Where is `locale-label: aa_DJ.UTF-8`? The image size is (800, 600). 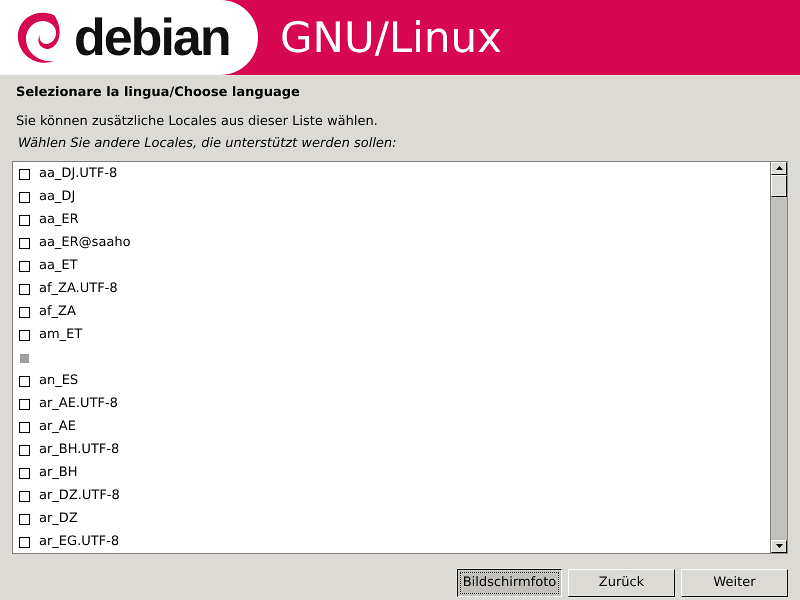 locale-label: aa_DJ.UTF-8 is located at coordinates (78, 174).